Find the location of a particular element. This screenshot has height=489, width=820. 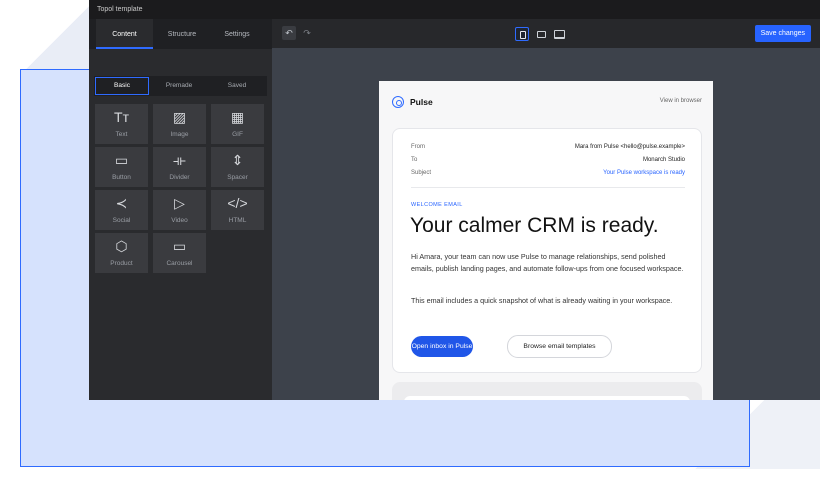

subtab-saved: Saved is located at coordinates (237, 86).